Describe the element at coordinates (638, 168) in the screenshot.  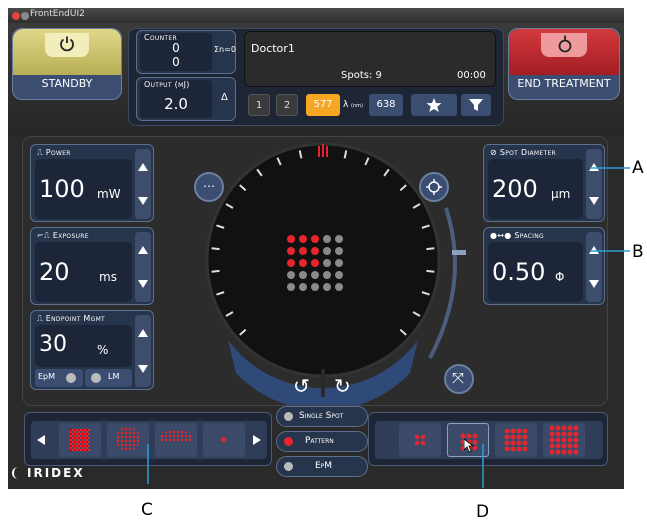
I see `callout-a: A` at that location.